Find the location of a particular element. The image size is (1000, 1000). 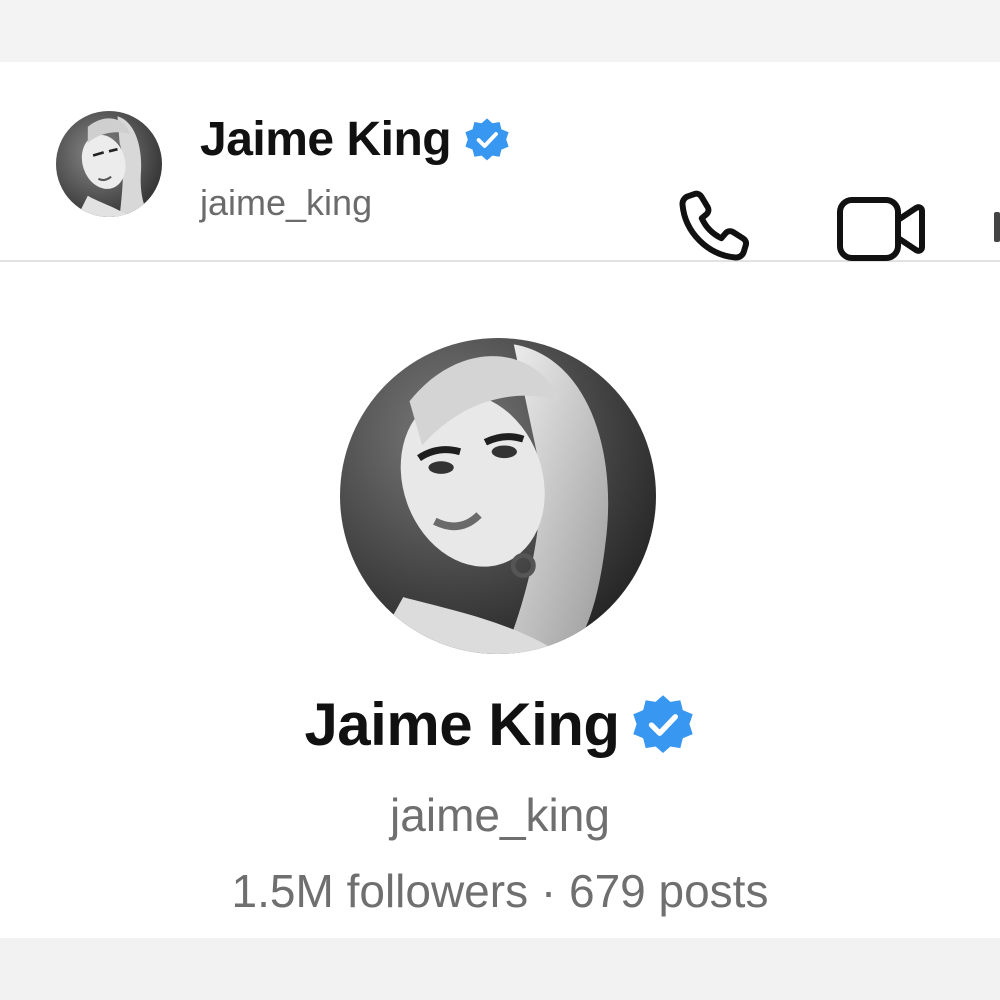

profile-photo is located at coordinates (498, 496).